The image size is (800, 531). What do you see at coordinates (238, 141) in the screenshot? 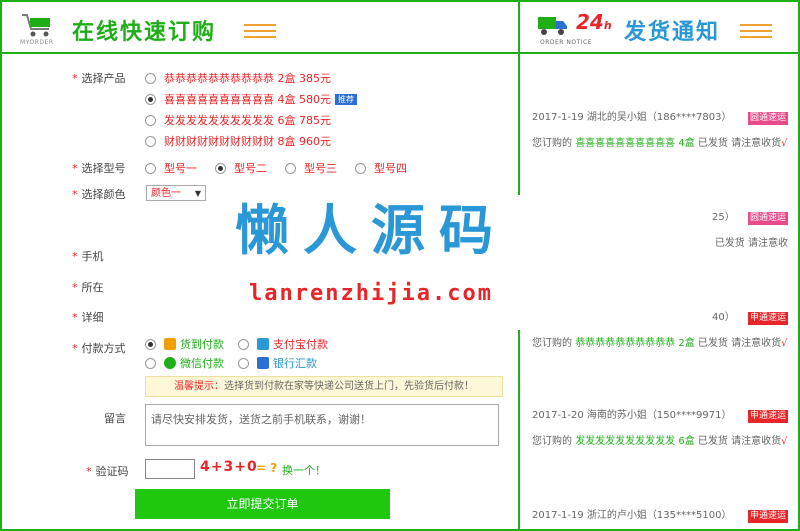
I see `product-option: 财财财财财财财财财财 8盒 960元` at bounding box center [238, 141].